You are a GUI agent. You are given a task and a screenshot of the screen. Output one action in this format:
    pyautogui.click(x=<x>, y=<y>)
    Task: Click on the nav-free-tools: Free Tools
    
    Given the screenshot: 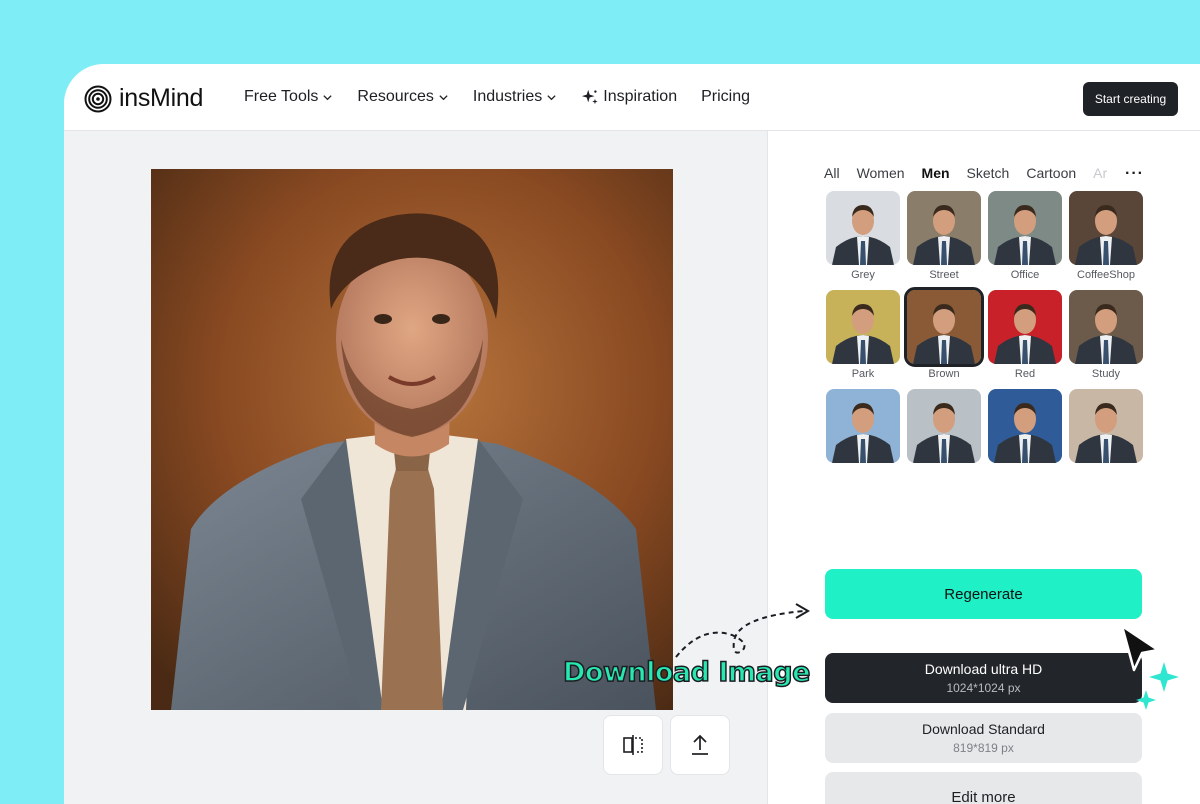 What is the action you would take?
    pyautogui.click(x=288, y=97)
    